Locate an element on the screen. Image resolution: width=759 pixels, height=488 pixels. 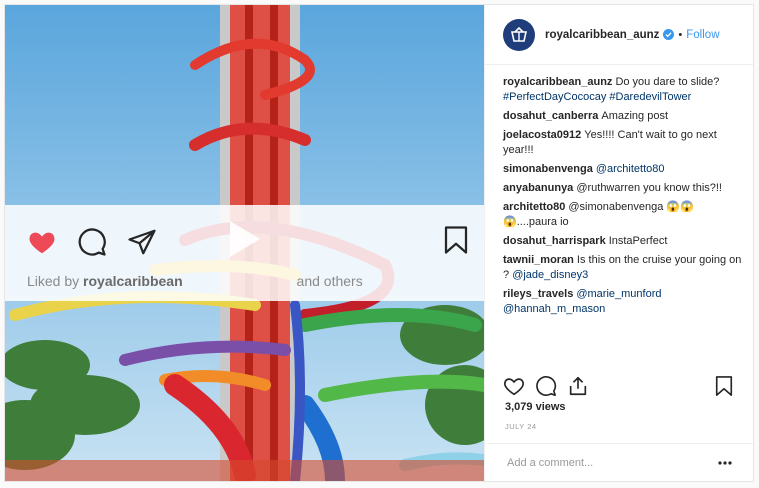
liked-by-text: Liked by royalcaribbean and others is located at coordinates (195, 281).